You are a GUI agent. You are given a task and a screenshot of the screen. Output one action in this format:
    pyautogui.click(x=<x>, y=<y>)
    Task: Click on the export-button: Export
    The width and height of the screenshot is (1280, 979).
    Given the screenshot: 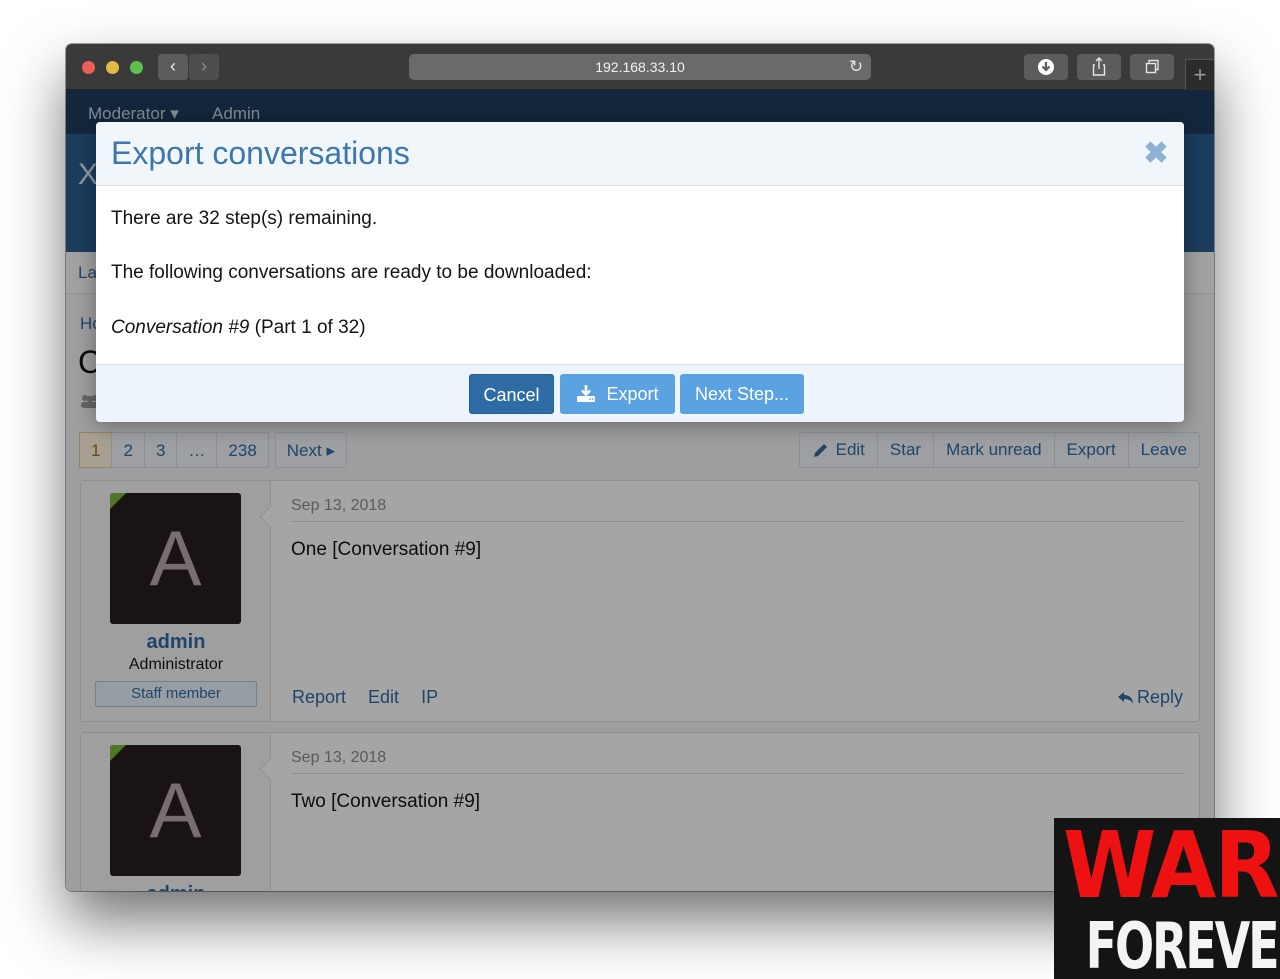 What is the action you would take?
    pyautogui.click(x=617, y=394)
    